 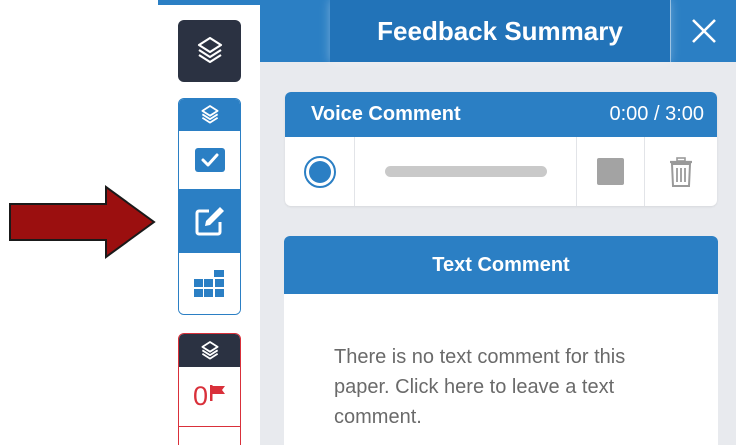 I want to click on flag-counter-button: 0, so click(x=209, y=397).